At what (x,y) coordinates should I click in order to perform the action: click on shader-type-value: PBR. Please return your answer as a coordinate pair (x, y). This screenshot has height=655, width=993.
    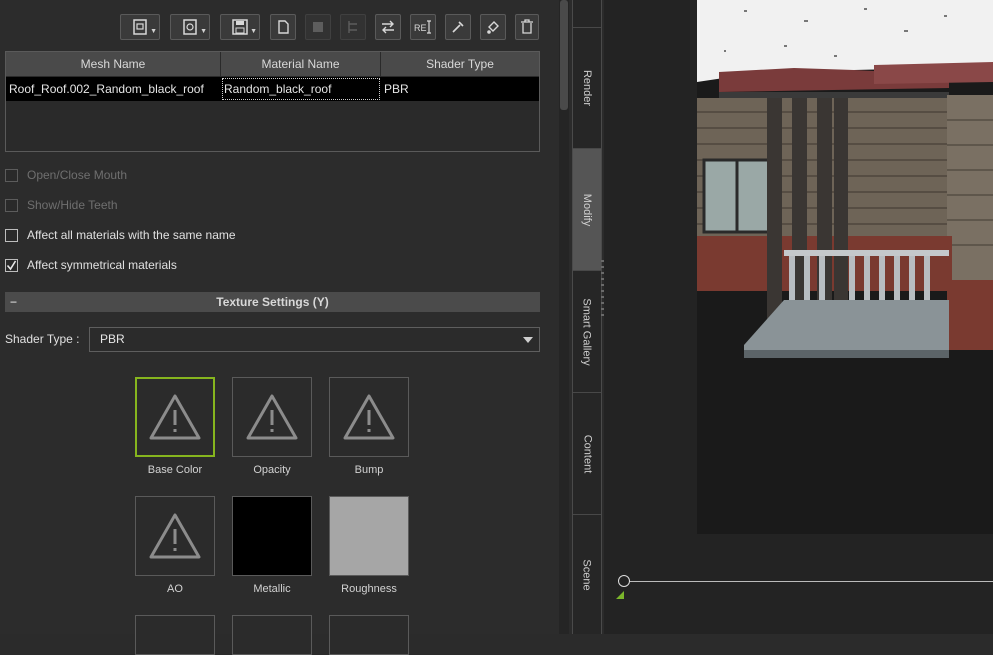
    Looking at the image, I should click on (112, 339).